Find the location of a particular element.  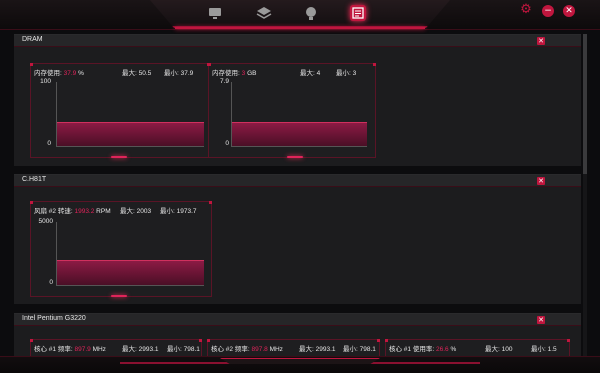

core1-frequency-widget: 核心 #1 频率: 897.9 MHz 最大: 2993.1 最小: 798.1 is located at coordinates (116, 347).